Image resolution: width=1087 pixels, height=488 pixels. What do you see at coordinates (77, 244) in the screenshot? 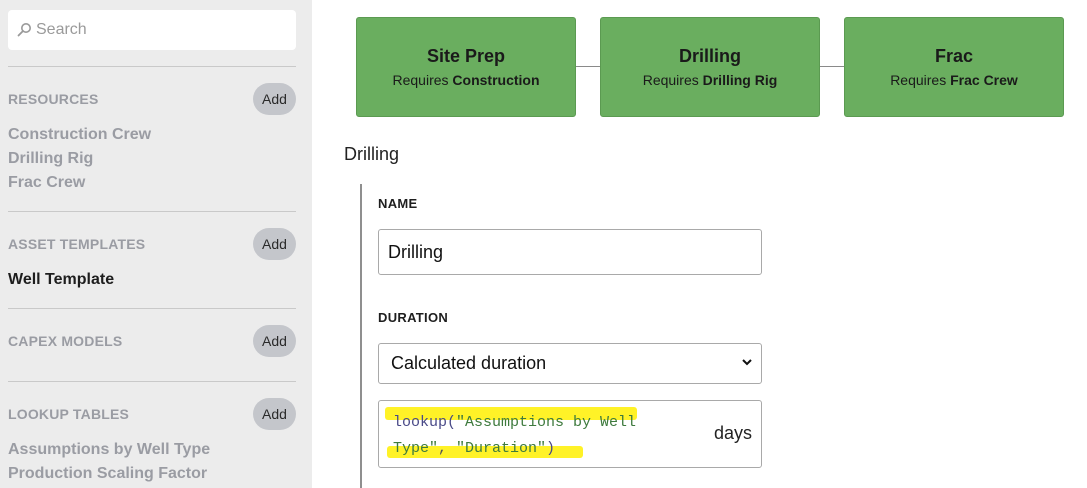
I see `section-title-asset-templates: ASSET TEMPLATES` at bounding box center [77, 244].